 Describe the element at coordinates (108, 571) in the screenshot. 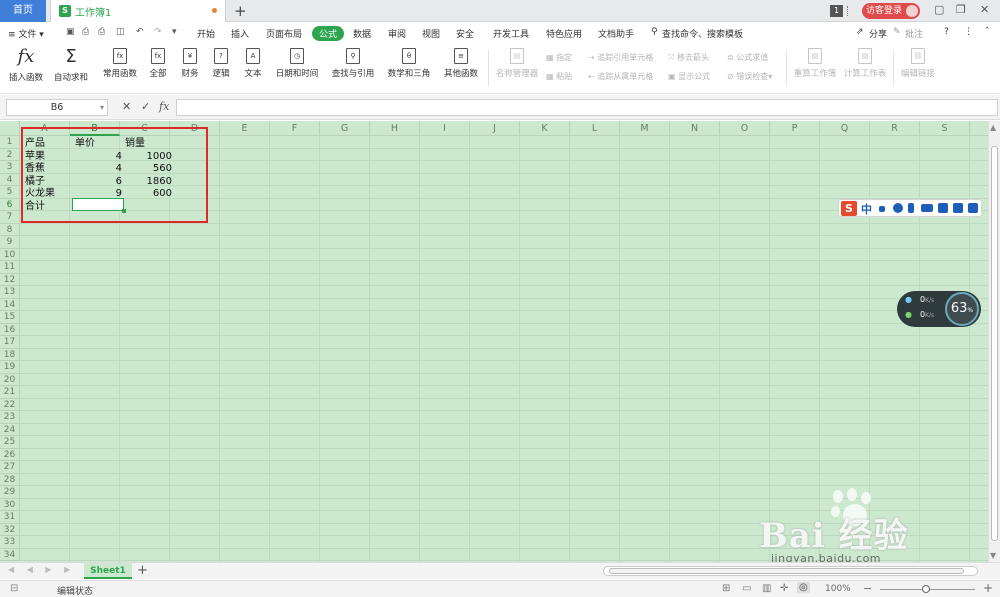

I see `sheet-tab-sheet1: Sheet1` at that location.